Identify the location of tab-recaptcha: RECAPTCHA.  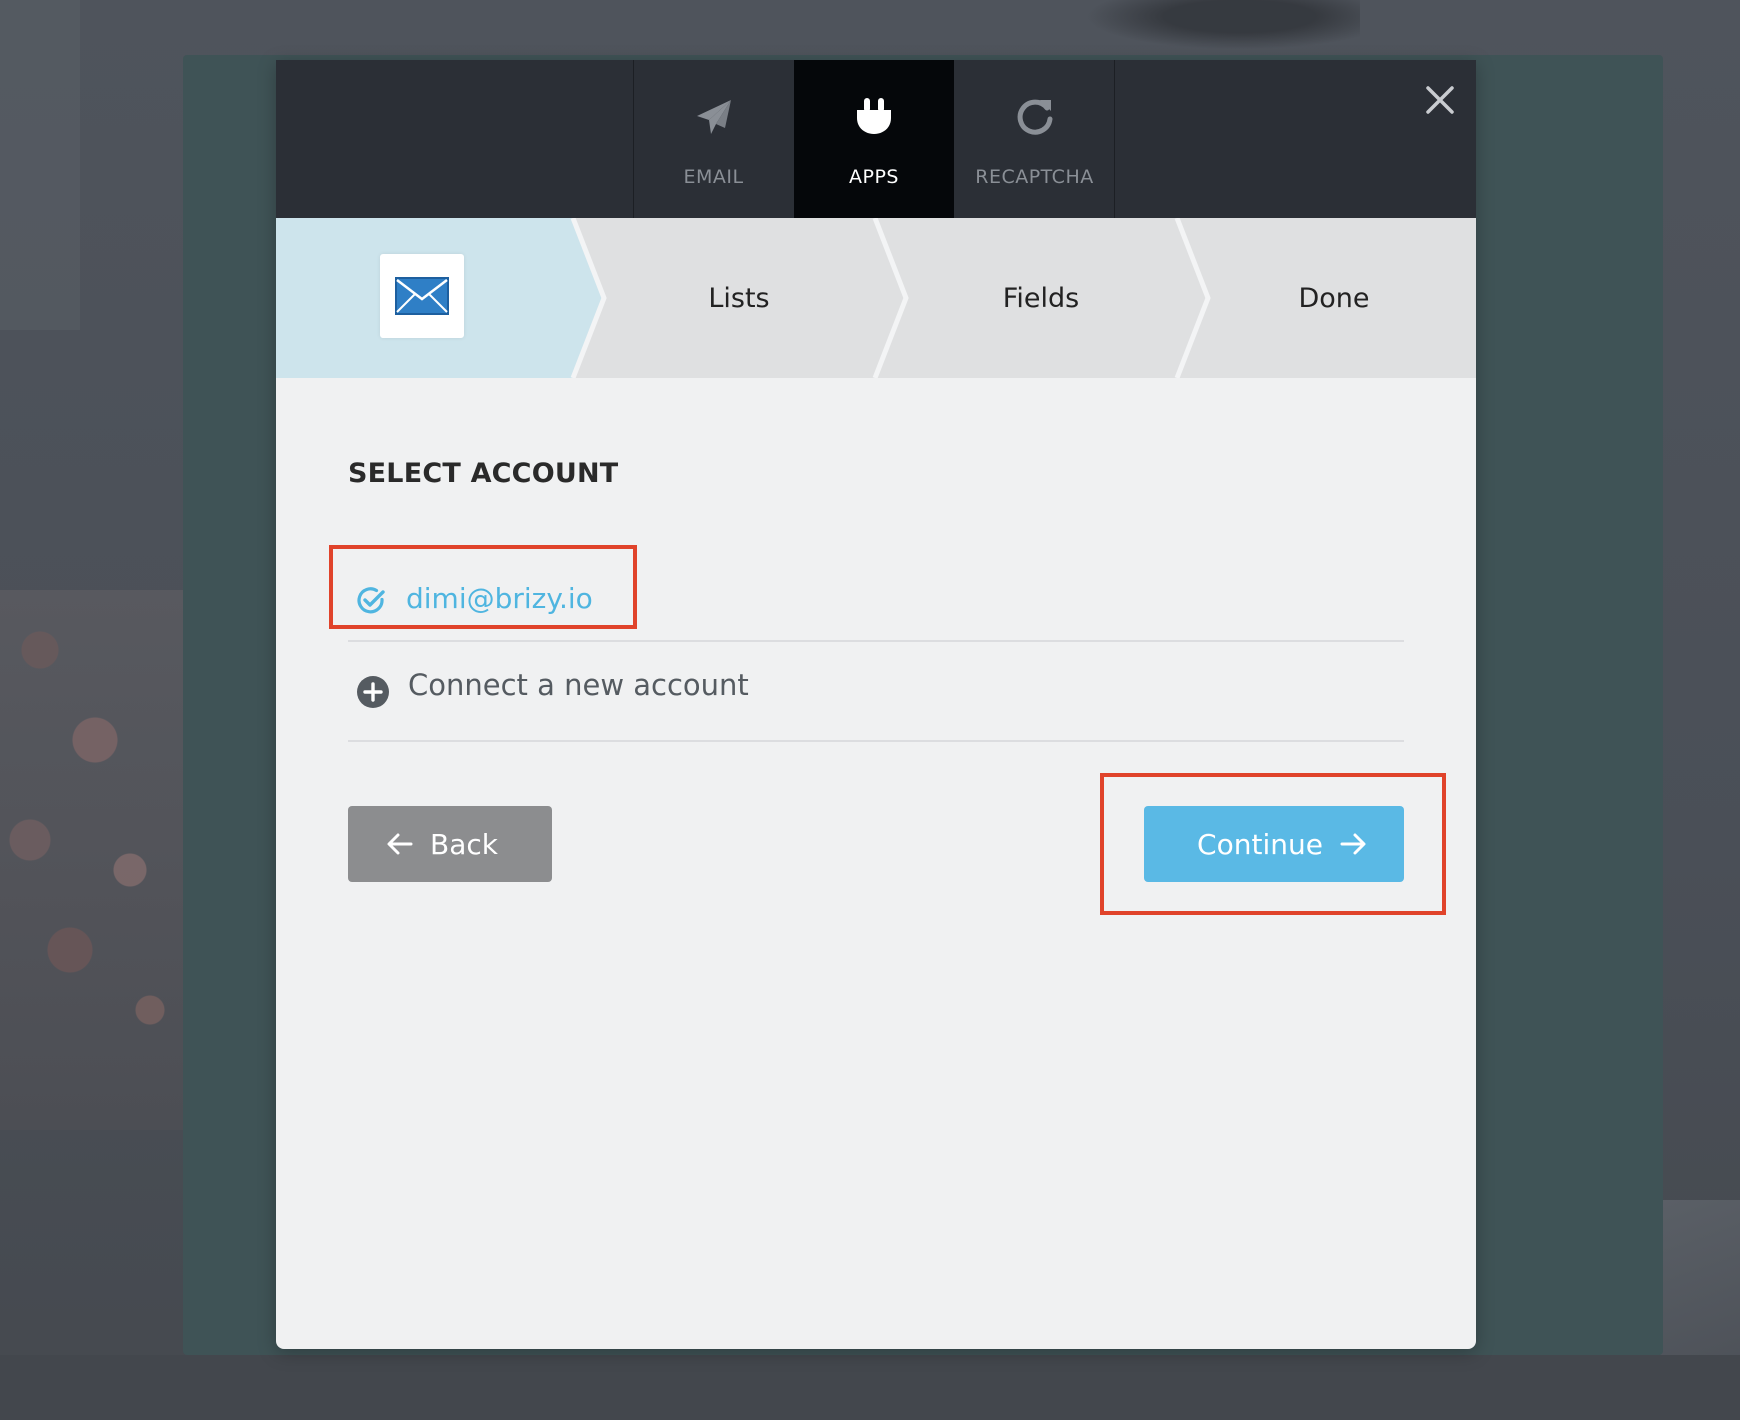
(1035, 139).